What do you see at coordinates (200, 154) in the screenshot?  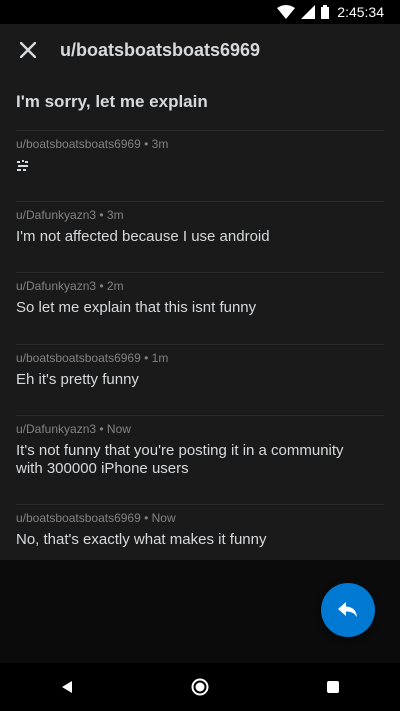 I see `message-item: u/boatsboatsboats6969 • 3m` at bounding box center [200, 154].